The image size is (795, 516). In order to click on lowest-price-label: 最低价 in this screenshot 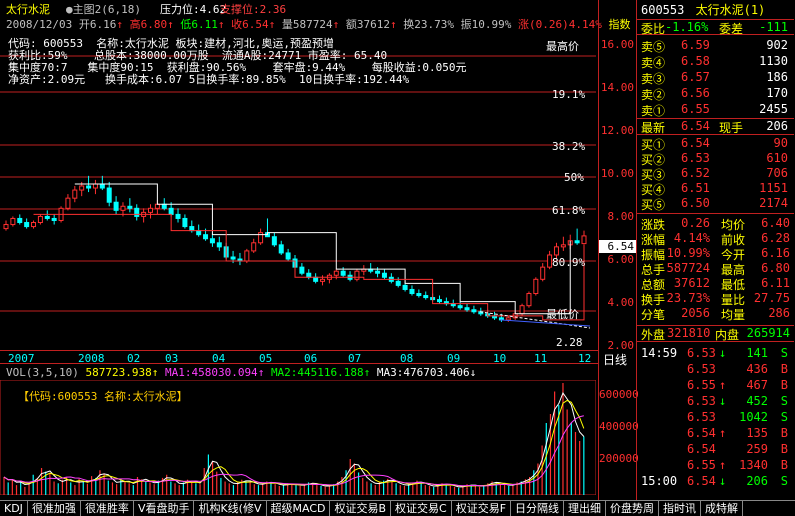, I will do `click(562, 314)`.